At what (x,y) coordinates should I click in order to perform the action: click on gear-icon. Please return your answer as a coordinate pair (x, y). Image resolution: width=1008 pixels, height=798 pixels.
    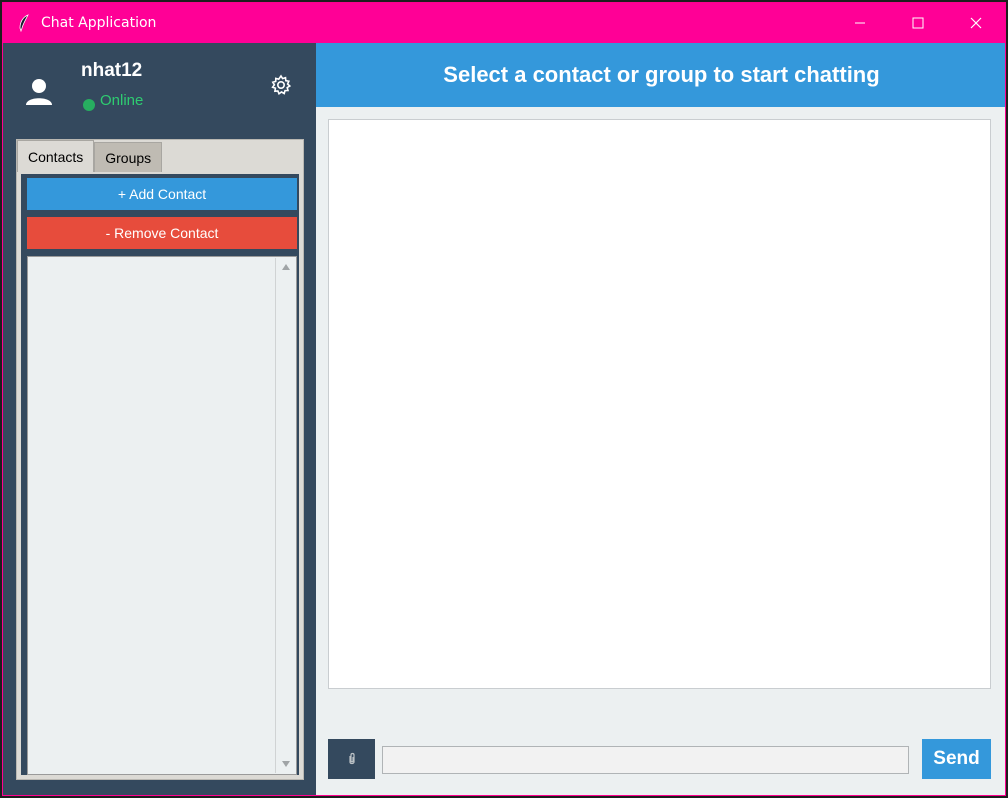
    Looking at the image, I should click on (281, 85).